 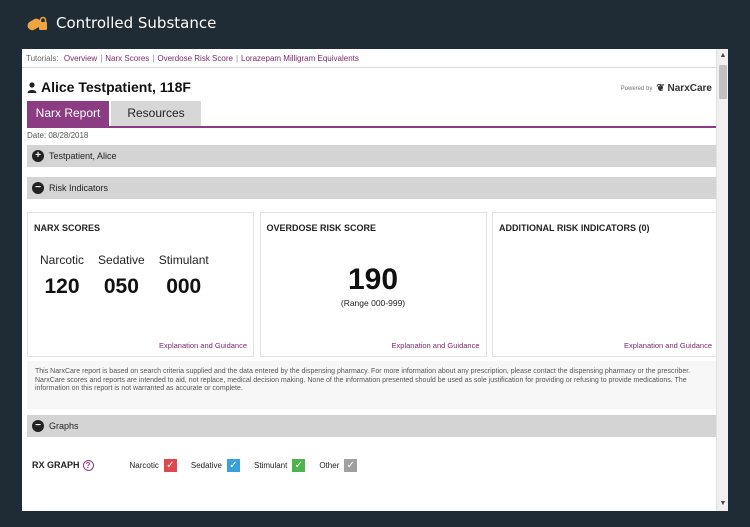 What do you see at coordinates (373, 303) in the screenshot?
I see `overdose-risk-range: (Range 000-999)` at bounding box center [373, 303].